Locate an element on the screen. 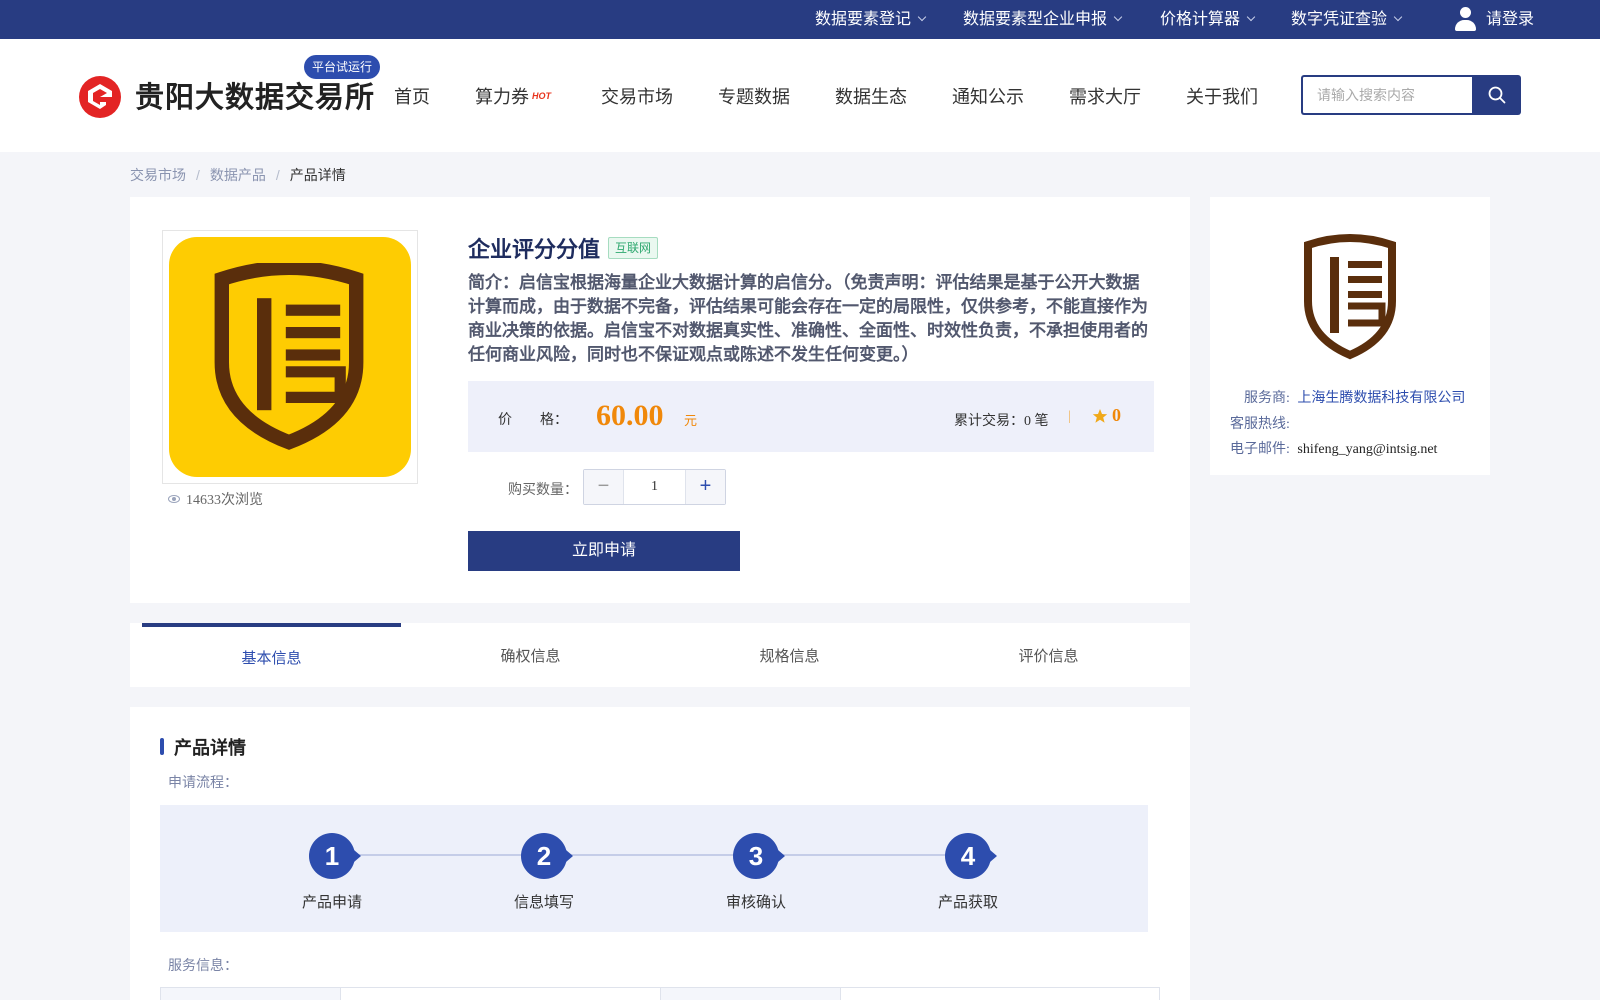  nav-compute-voucher: 算力券 is located at coordinates (502, 96).